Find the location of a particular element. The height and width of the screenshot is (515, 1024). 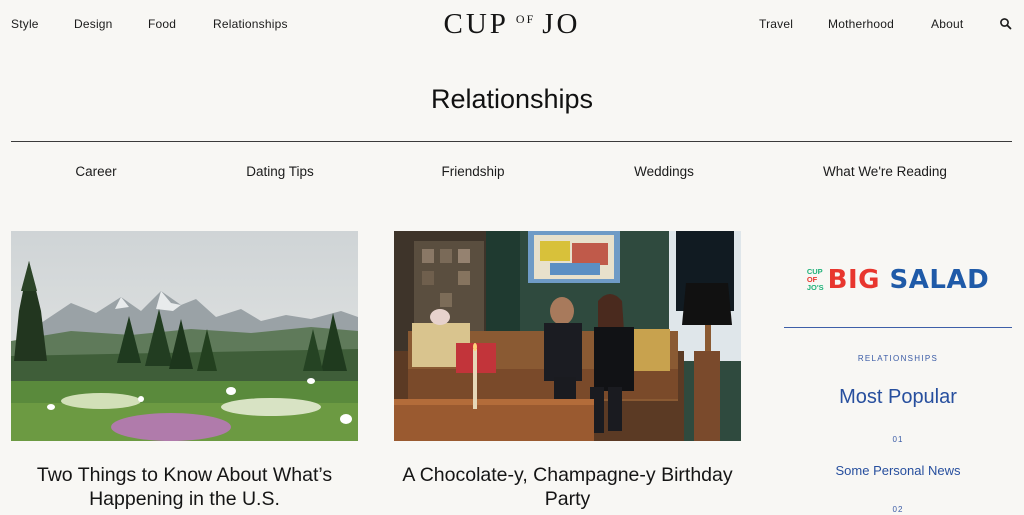

search-icon is located at coordinates (1006, 24).